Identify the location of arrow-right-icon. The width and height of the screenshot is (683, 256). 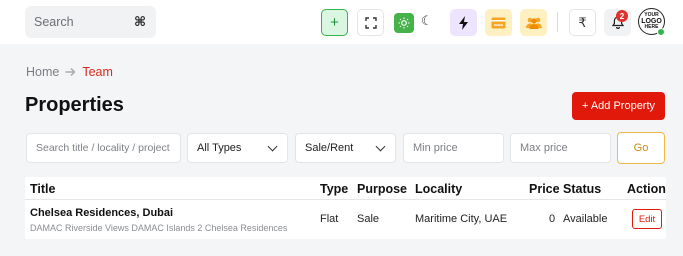
(70, 72).